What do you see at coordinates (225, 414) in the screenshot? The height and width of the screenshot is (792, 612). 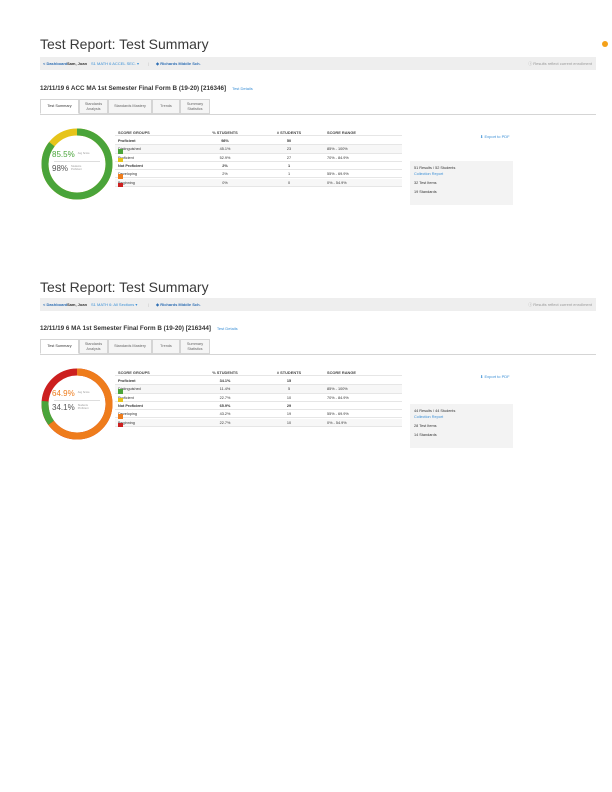 I see `percent-students: 43.2%` at bounding box center [225, 414].